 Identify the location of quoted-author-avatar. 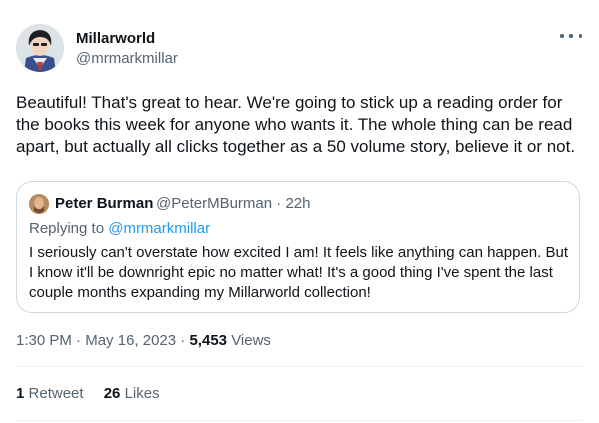
(39, 204).